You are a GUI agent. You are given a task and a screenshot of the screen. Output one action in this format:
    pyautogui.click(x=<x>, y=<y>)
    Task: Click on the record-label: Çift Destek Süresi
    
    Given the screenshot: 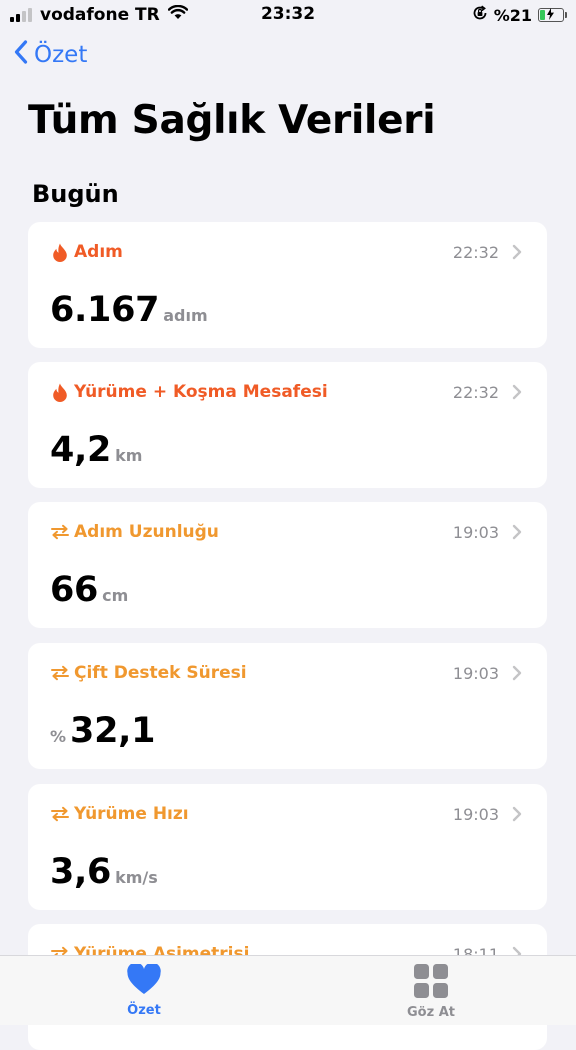 What is the action you would take?
    pyautogui.click(x=160, y=673)
    